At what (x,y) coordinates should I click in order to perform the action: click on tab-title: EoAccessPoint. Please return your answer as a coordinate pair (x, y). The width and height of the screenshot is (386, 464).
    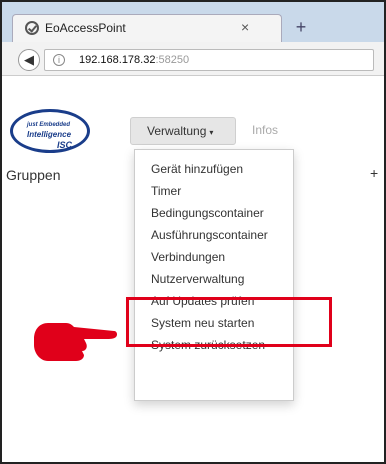
    Looking at the image, I should click on (85, 28).